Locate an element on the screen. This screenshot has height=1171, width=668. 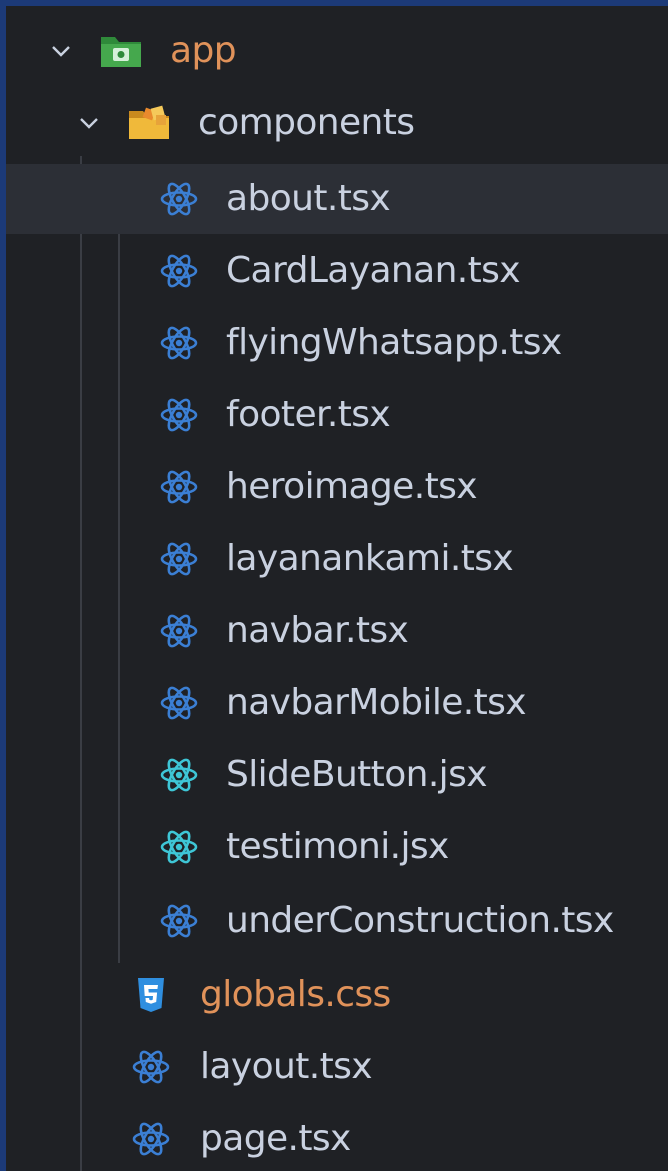
folder-row-components: components is located at coordinates (337, 123).